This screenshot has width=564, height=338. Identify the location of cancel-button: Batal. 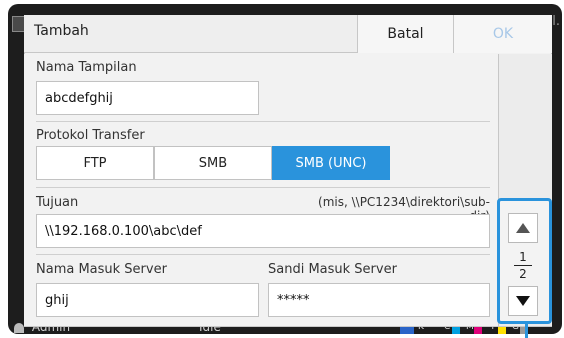
(405, 34).